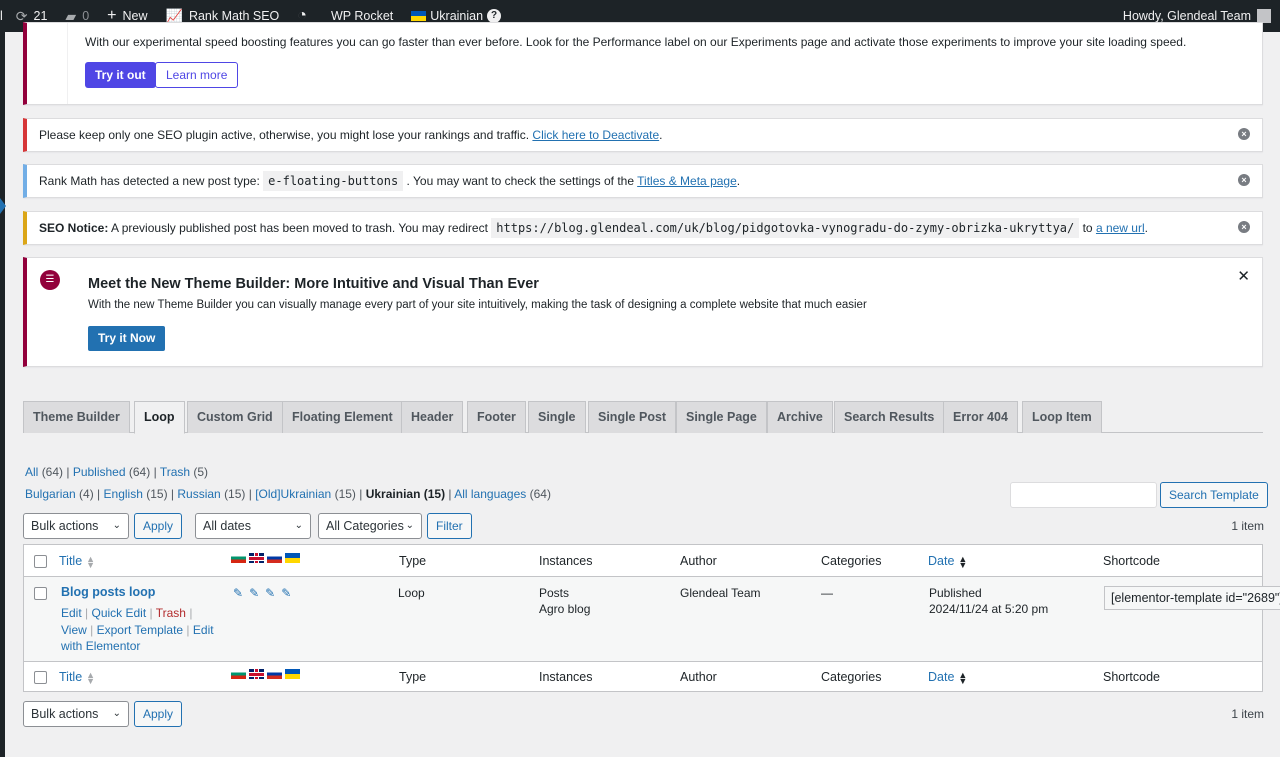 The width and height of the screenshot is (1280, 757). What do you see at coordinates (595, 135) in the screenshot?
I see `deactivate-link: Click here to Deactivate` at bounding box center [595, 135].